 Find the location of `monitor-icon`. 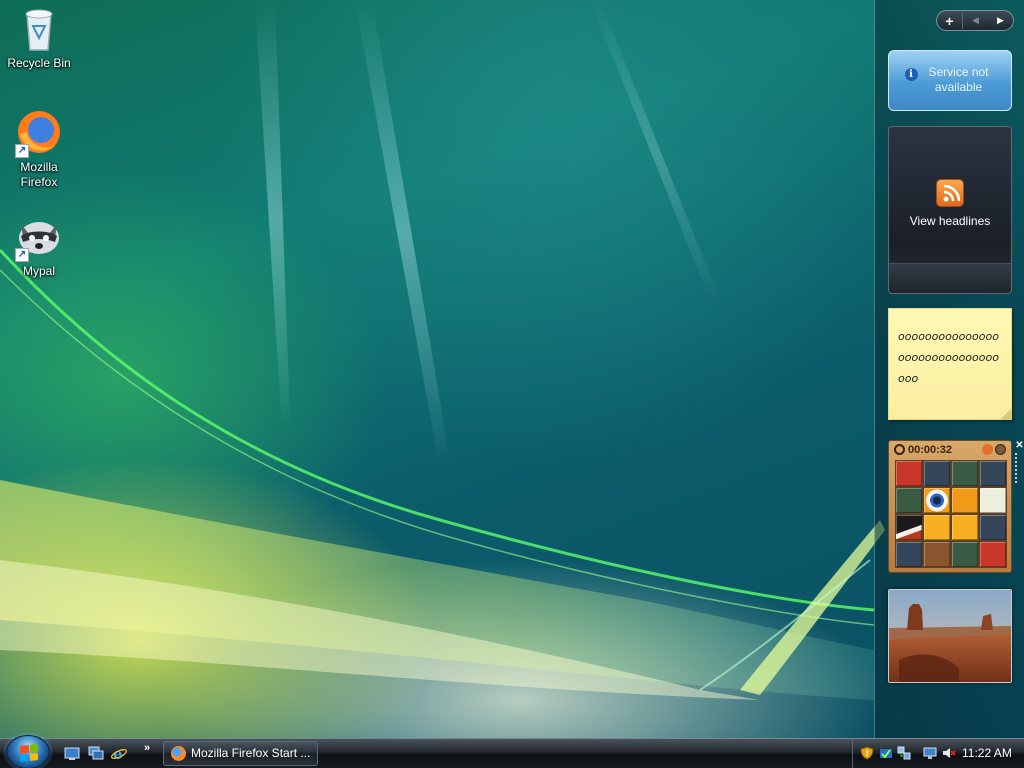

monitor-icon is located at coordinates (930, 753).